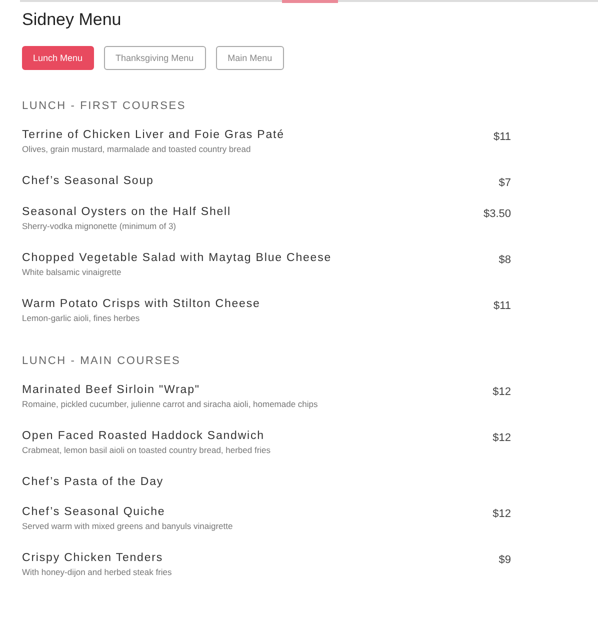  I want to click on tab-indicator, so click(310, 1).